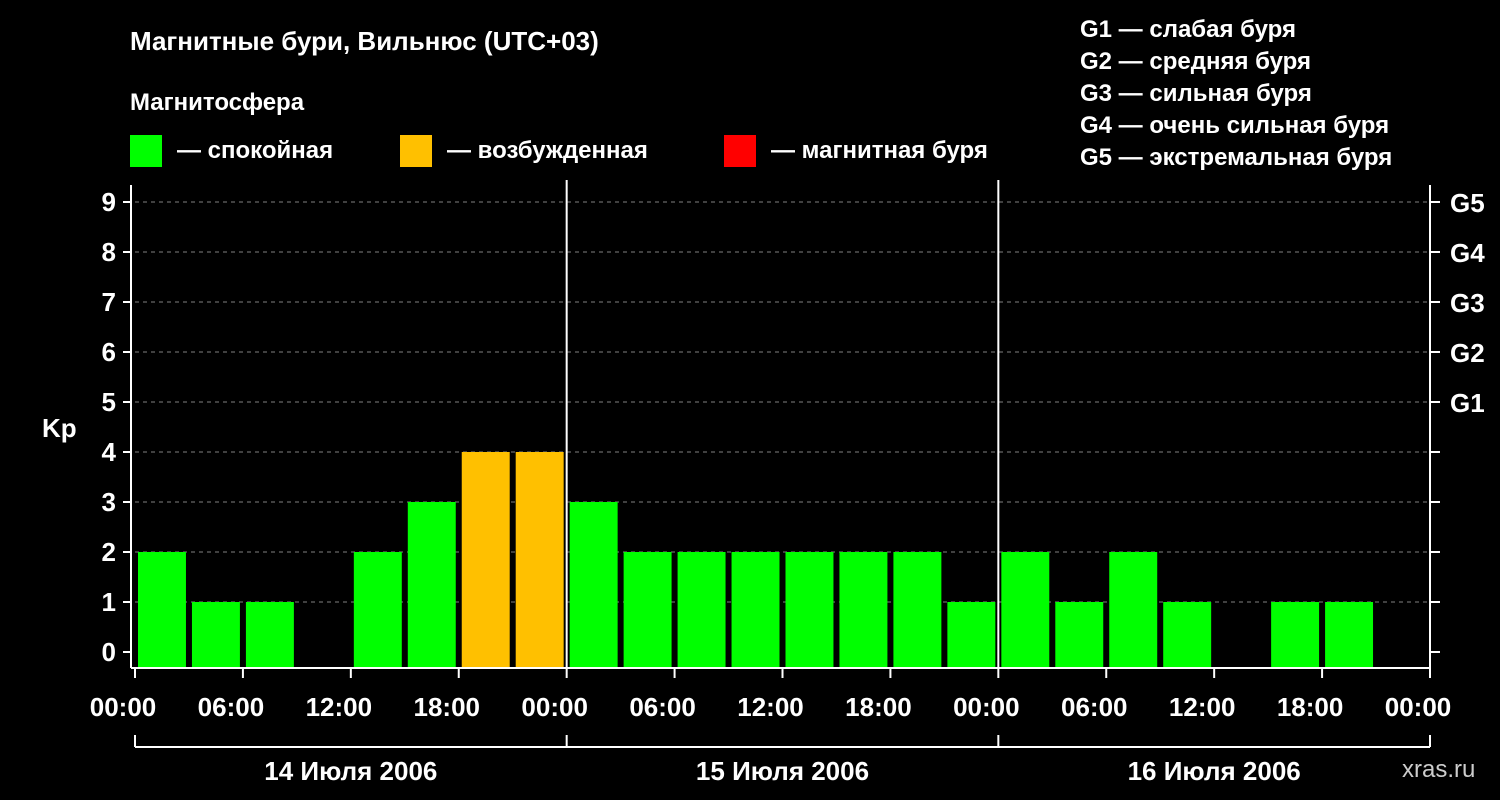 This screenshot has width=1500, height=800. I want to click on storm-scale-g1: G1 — слабая буря, so click(1188, 29).